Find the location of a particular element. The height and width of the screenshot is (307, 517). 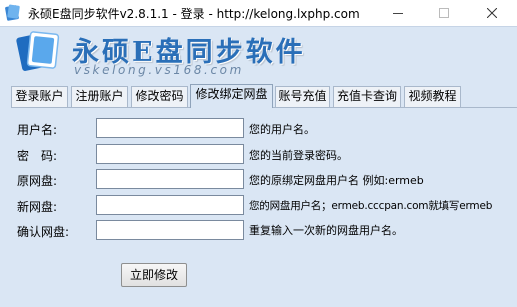

minimize-button is located at coordinates (398, 13).